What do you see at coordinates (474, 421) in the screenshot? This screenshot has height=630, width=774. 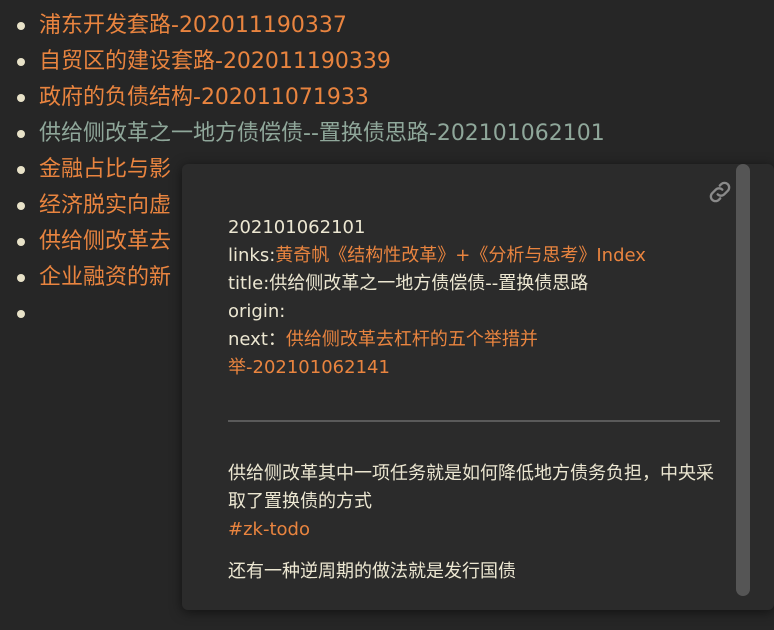 I see `divider` at bounding box center [474, 421].